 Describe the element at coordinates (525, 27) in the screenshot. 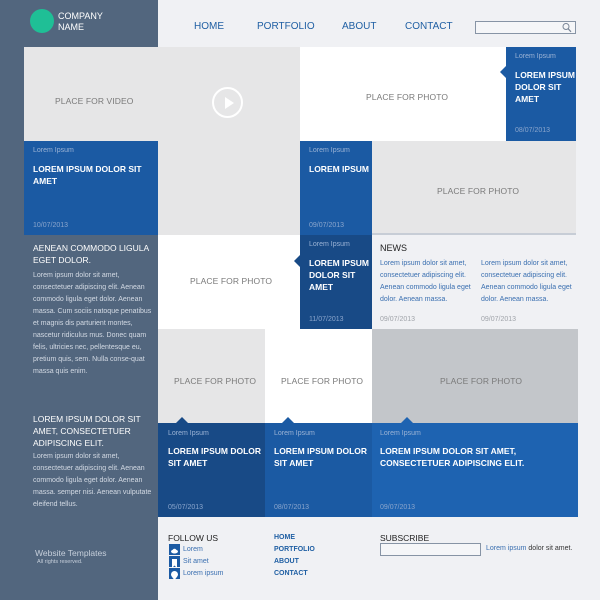

I see `search-input` at that location.